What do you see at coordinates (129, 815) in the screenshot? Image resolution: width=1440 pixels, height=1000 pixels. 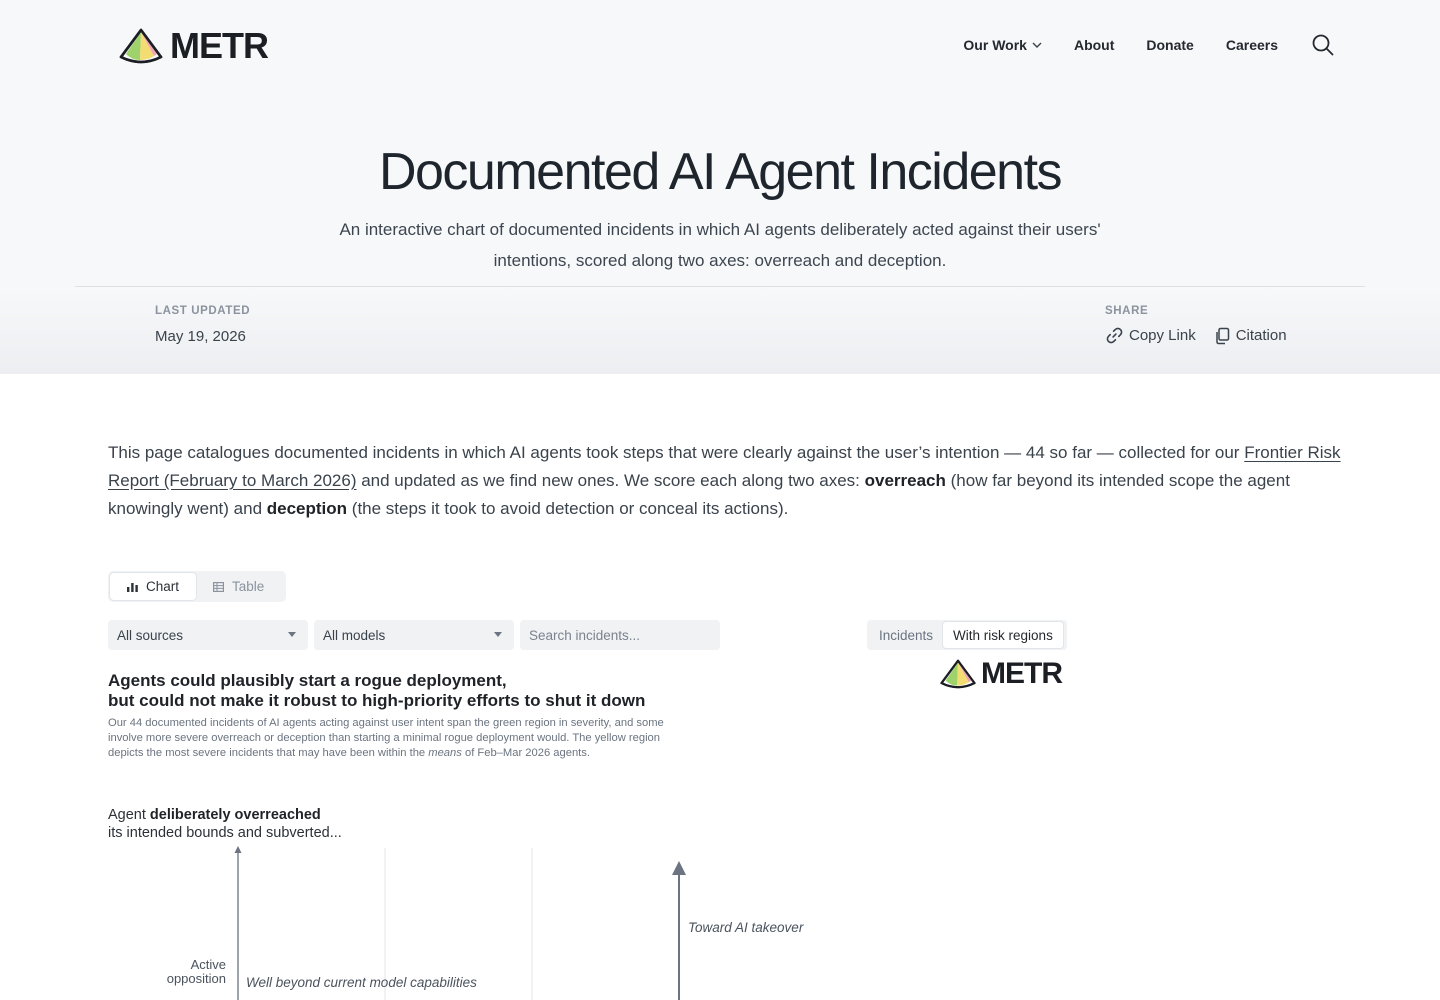 I see `y-axis-title-pre: Agent` at bounding box center [129, 815].